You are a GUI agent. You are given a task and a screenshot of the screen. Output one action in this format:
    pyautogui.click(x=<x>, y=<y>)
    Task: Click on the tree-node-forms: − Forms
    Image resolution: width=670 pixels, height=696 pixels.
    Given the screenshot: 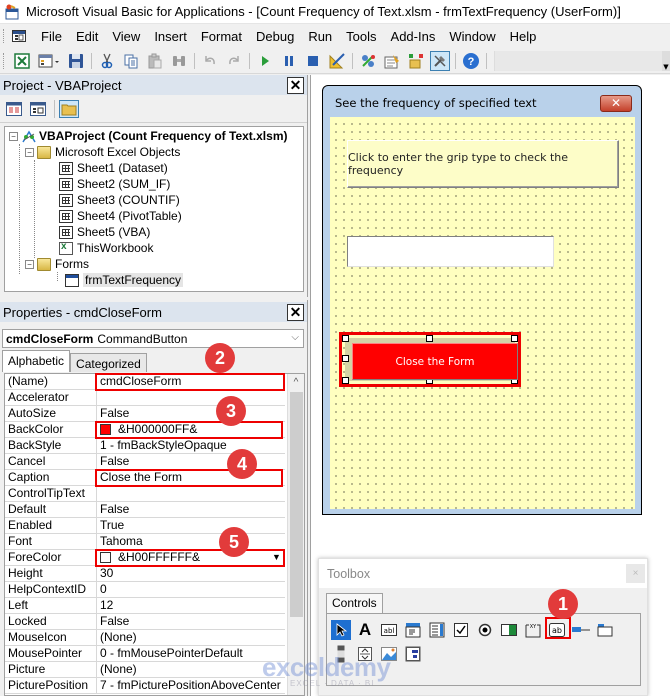 What is the action you would take?
    pyautogui.click(x=57, y=264)
    